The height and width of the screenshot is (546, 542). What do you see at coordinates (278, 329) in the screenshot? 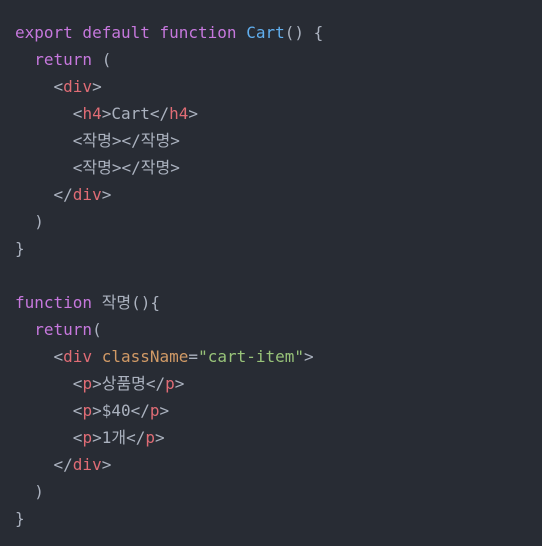
I see `code-line: return(` at bounding box center [278, 329].